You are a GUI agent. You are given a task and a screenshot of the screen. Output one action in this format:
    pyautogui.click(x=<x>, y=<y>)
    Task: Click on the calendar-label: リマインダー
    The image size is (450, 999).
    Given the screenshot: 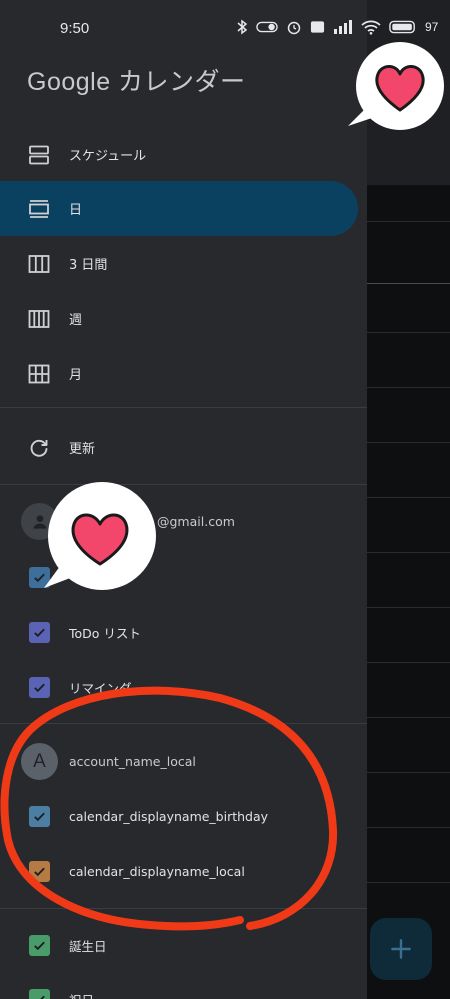 What is the action you would take?
    pyautogui.click(x=107, y=688)
    